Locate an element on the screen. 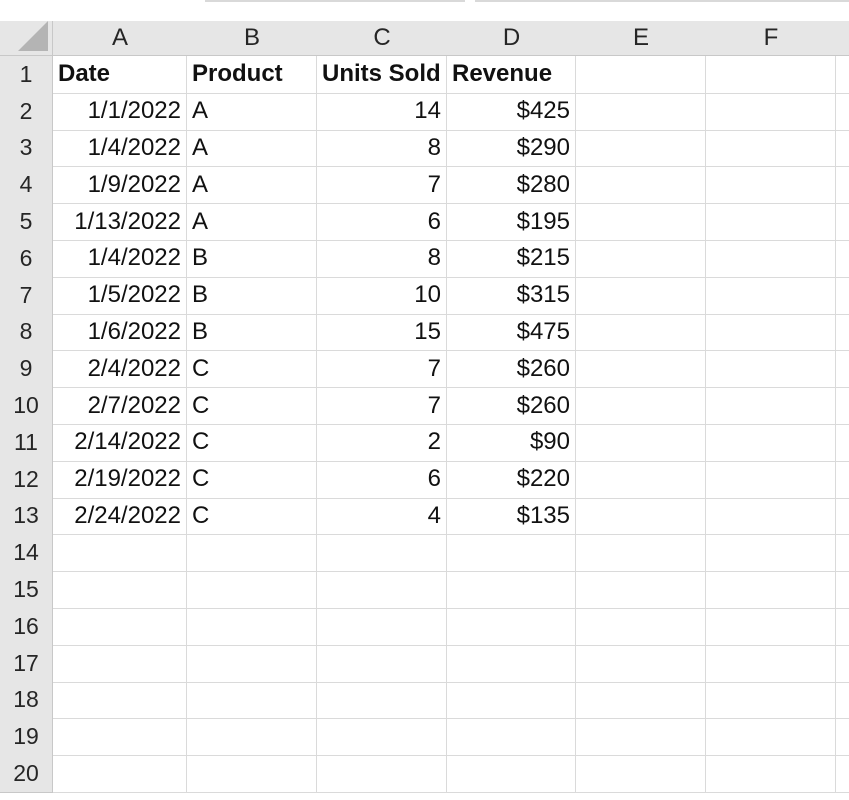 The image size is (849, 800). grid-cell: 6 is located at coordinates (382, 222).